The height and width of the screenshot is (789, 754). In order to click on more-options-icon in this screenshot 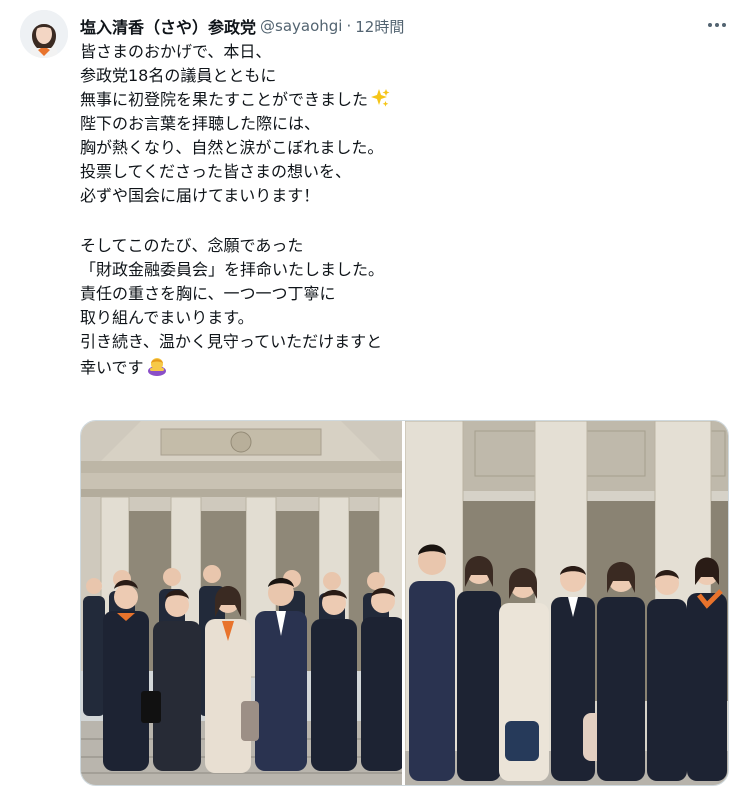, I will do `click(717, 25)`.